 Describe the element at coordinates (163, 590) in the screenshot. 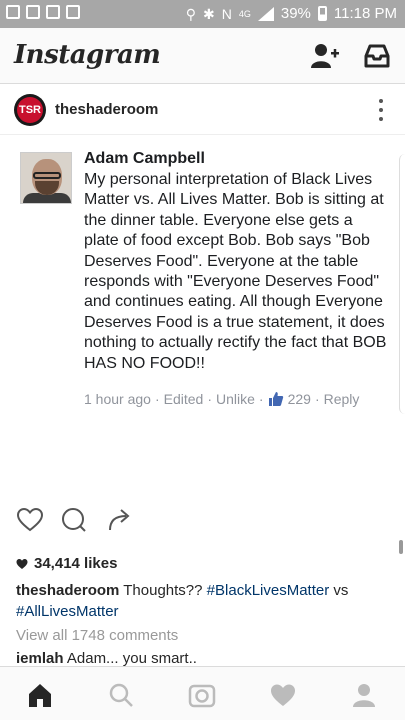

I see `caption-text: Thoughts??` at that location.